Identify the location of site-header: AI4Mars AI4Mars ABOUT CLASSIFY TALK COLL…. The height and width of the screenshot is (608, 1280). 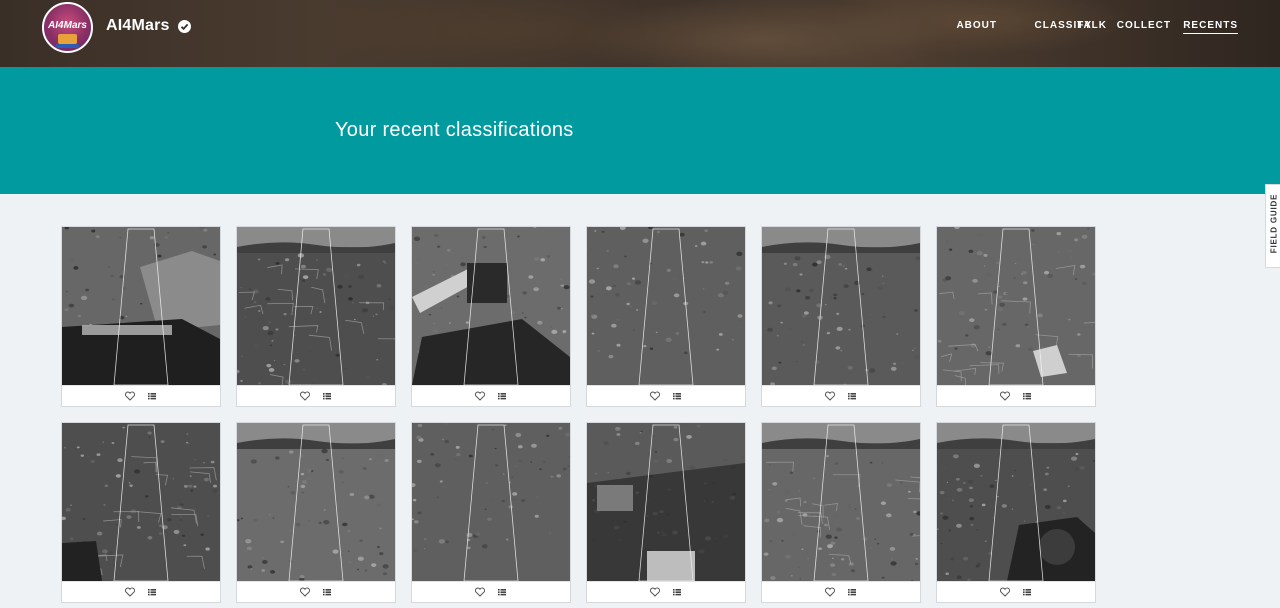
(640, 33).